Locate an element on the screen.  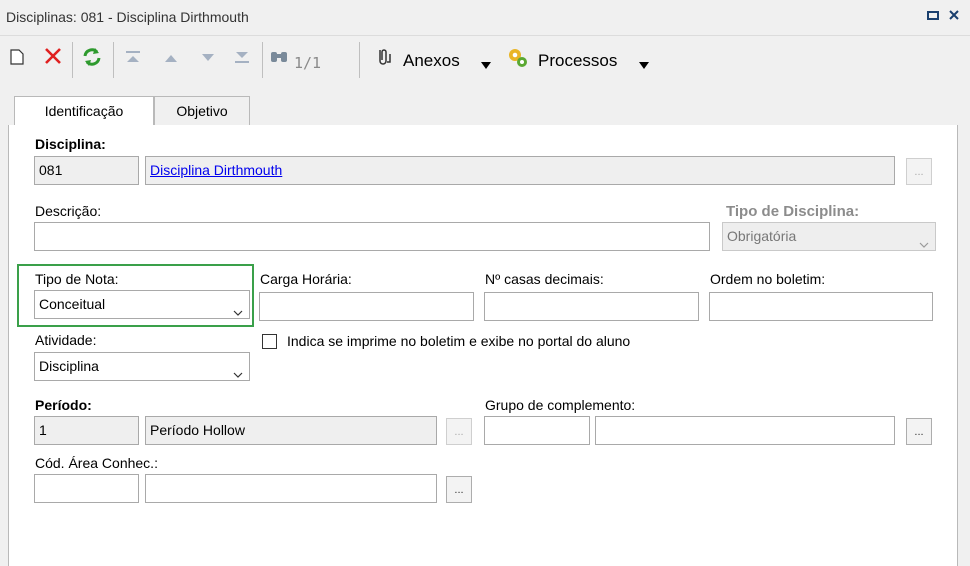
processos-button: Processos is located at coordinates (577, 61).